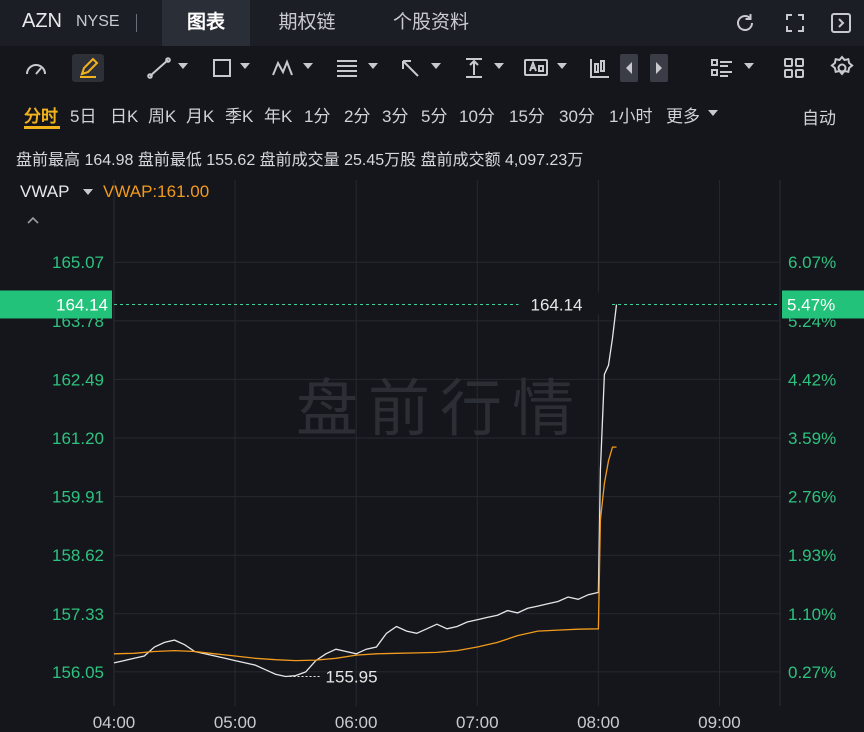 The width and height of the screenshot is (864, 732). What do you see at coordinates (82, 304) in the screenshot?
I see `current-price-badge-text: 164.14` at bounding box center [82, 304].